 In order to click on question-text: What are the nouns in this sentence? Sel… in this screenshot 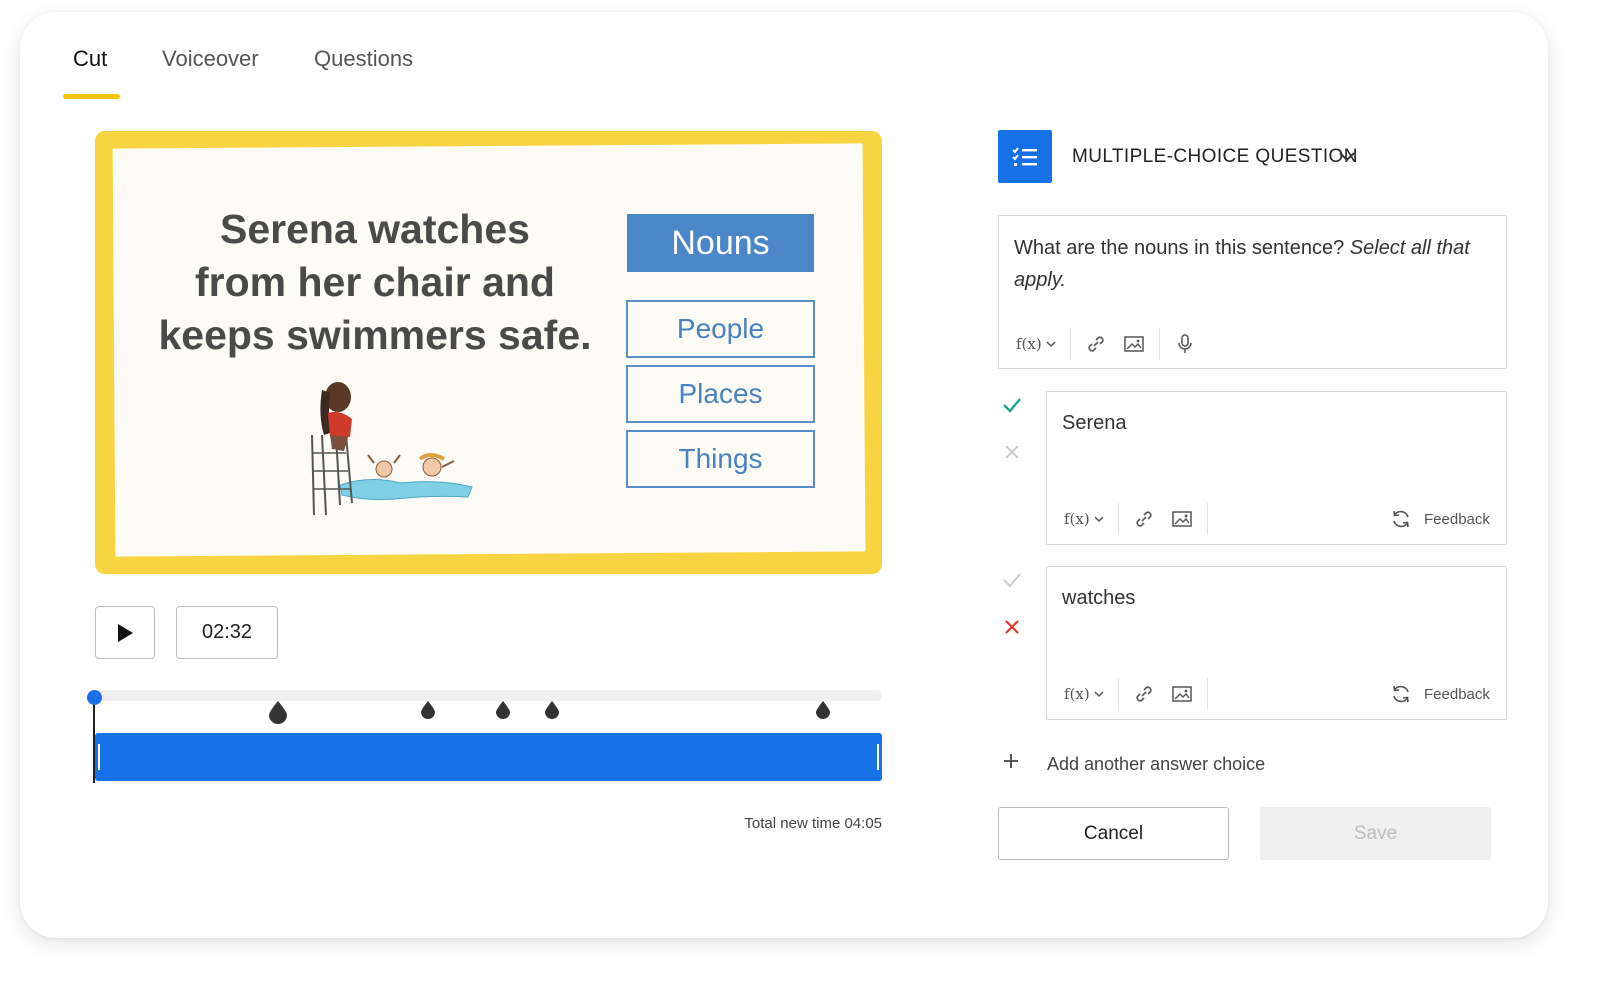, I will do `click(1254, 264)`.